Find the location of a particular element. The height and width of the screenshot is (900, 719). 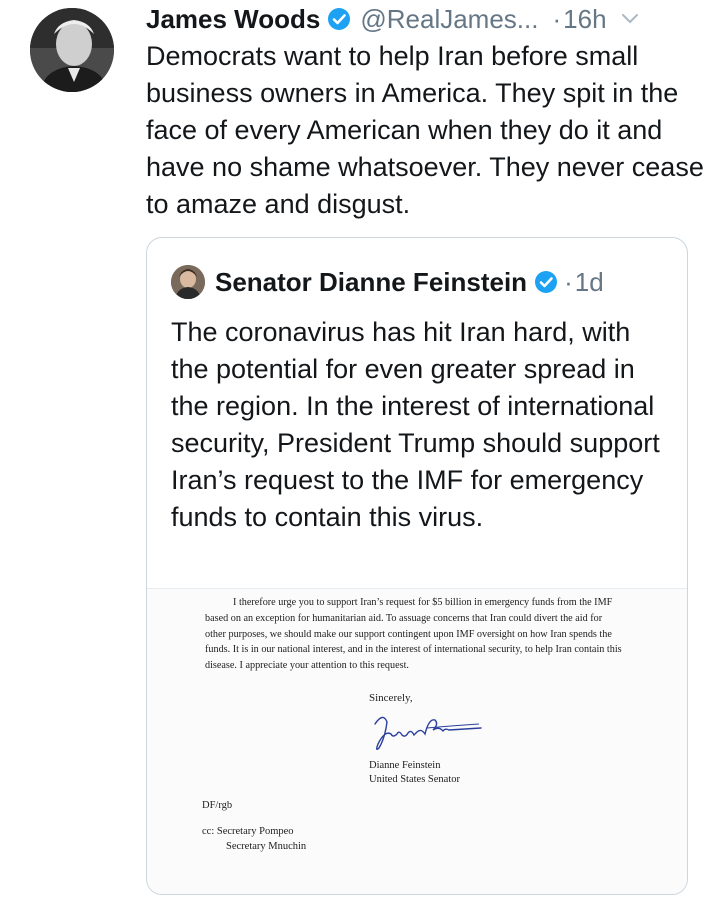

letter-initials: DF/rgb is located at coordinates (217, 805).